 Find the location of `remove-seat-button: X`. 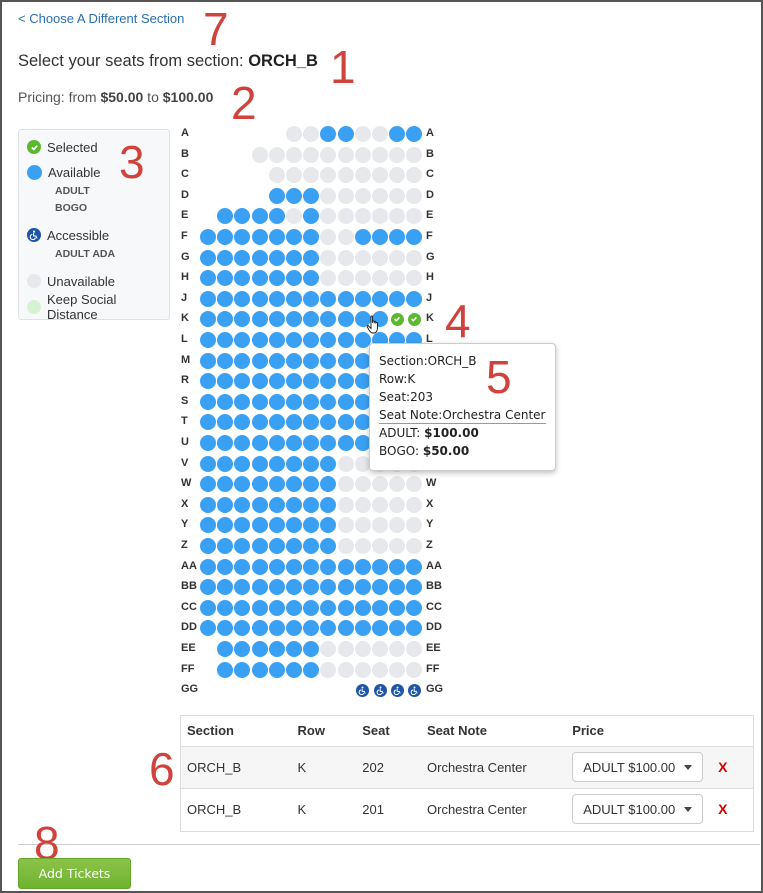

remove-seat-button: X is located at coordinates (722, 809).